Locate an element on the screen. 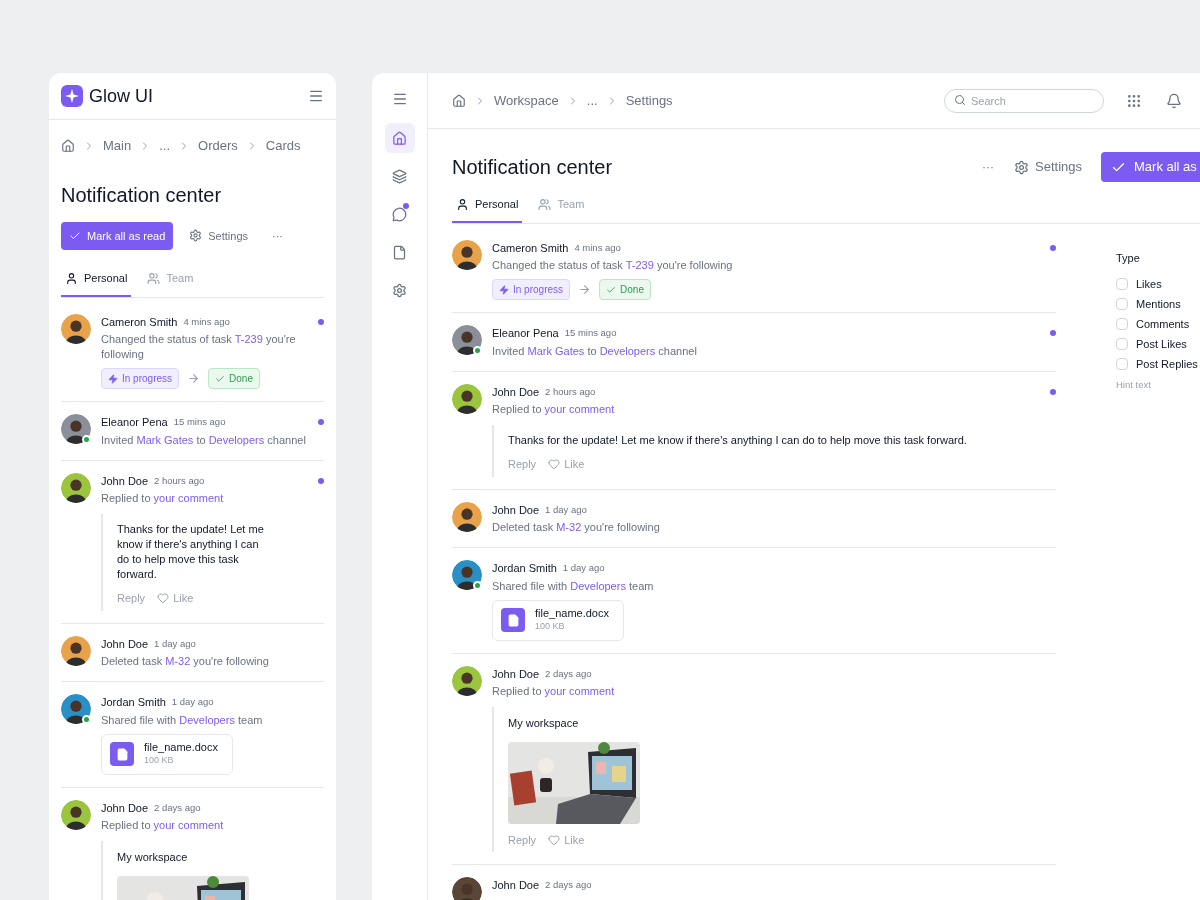  mark-read-button: Mark all as is located at coordinates (1150, 167).